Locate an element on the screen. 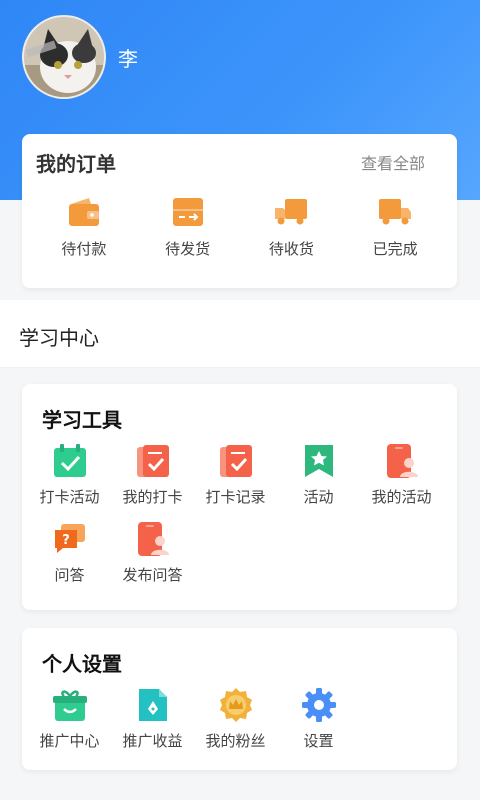 This screenshot has width=480, height=800. order-item-label: 待付款 is located at coordinates (84, 249).